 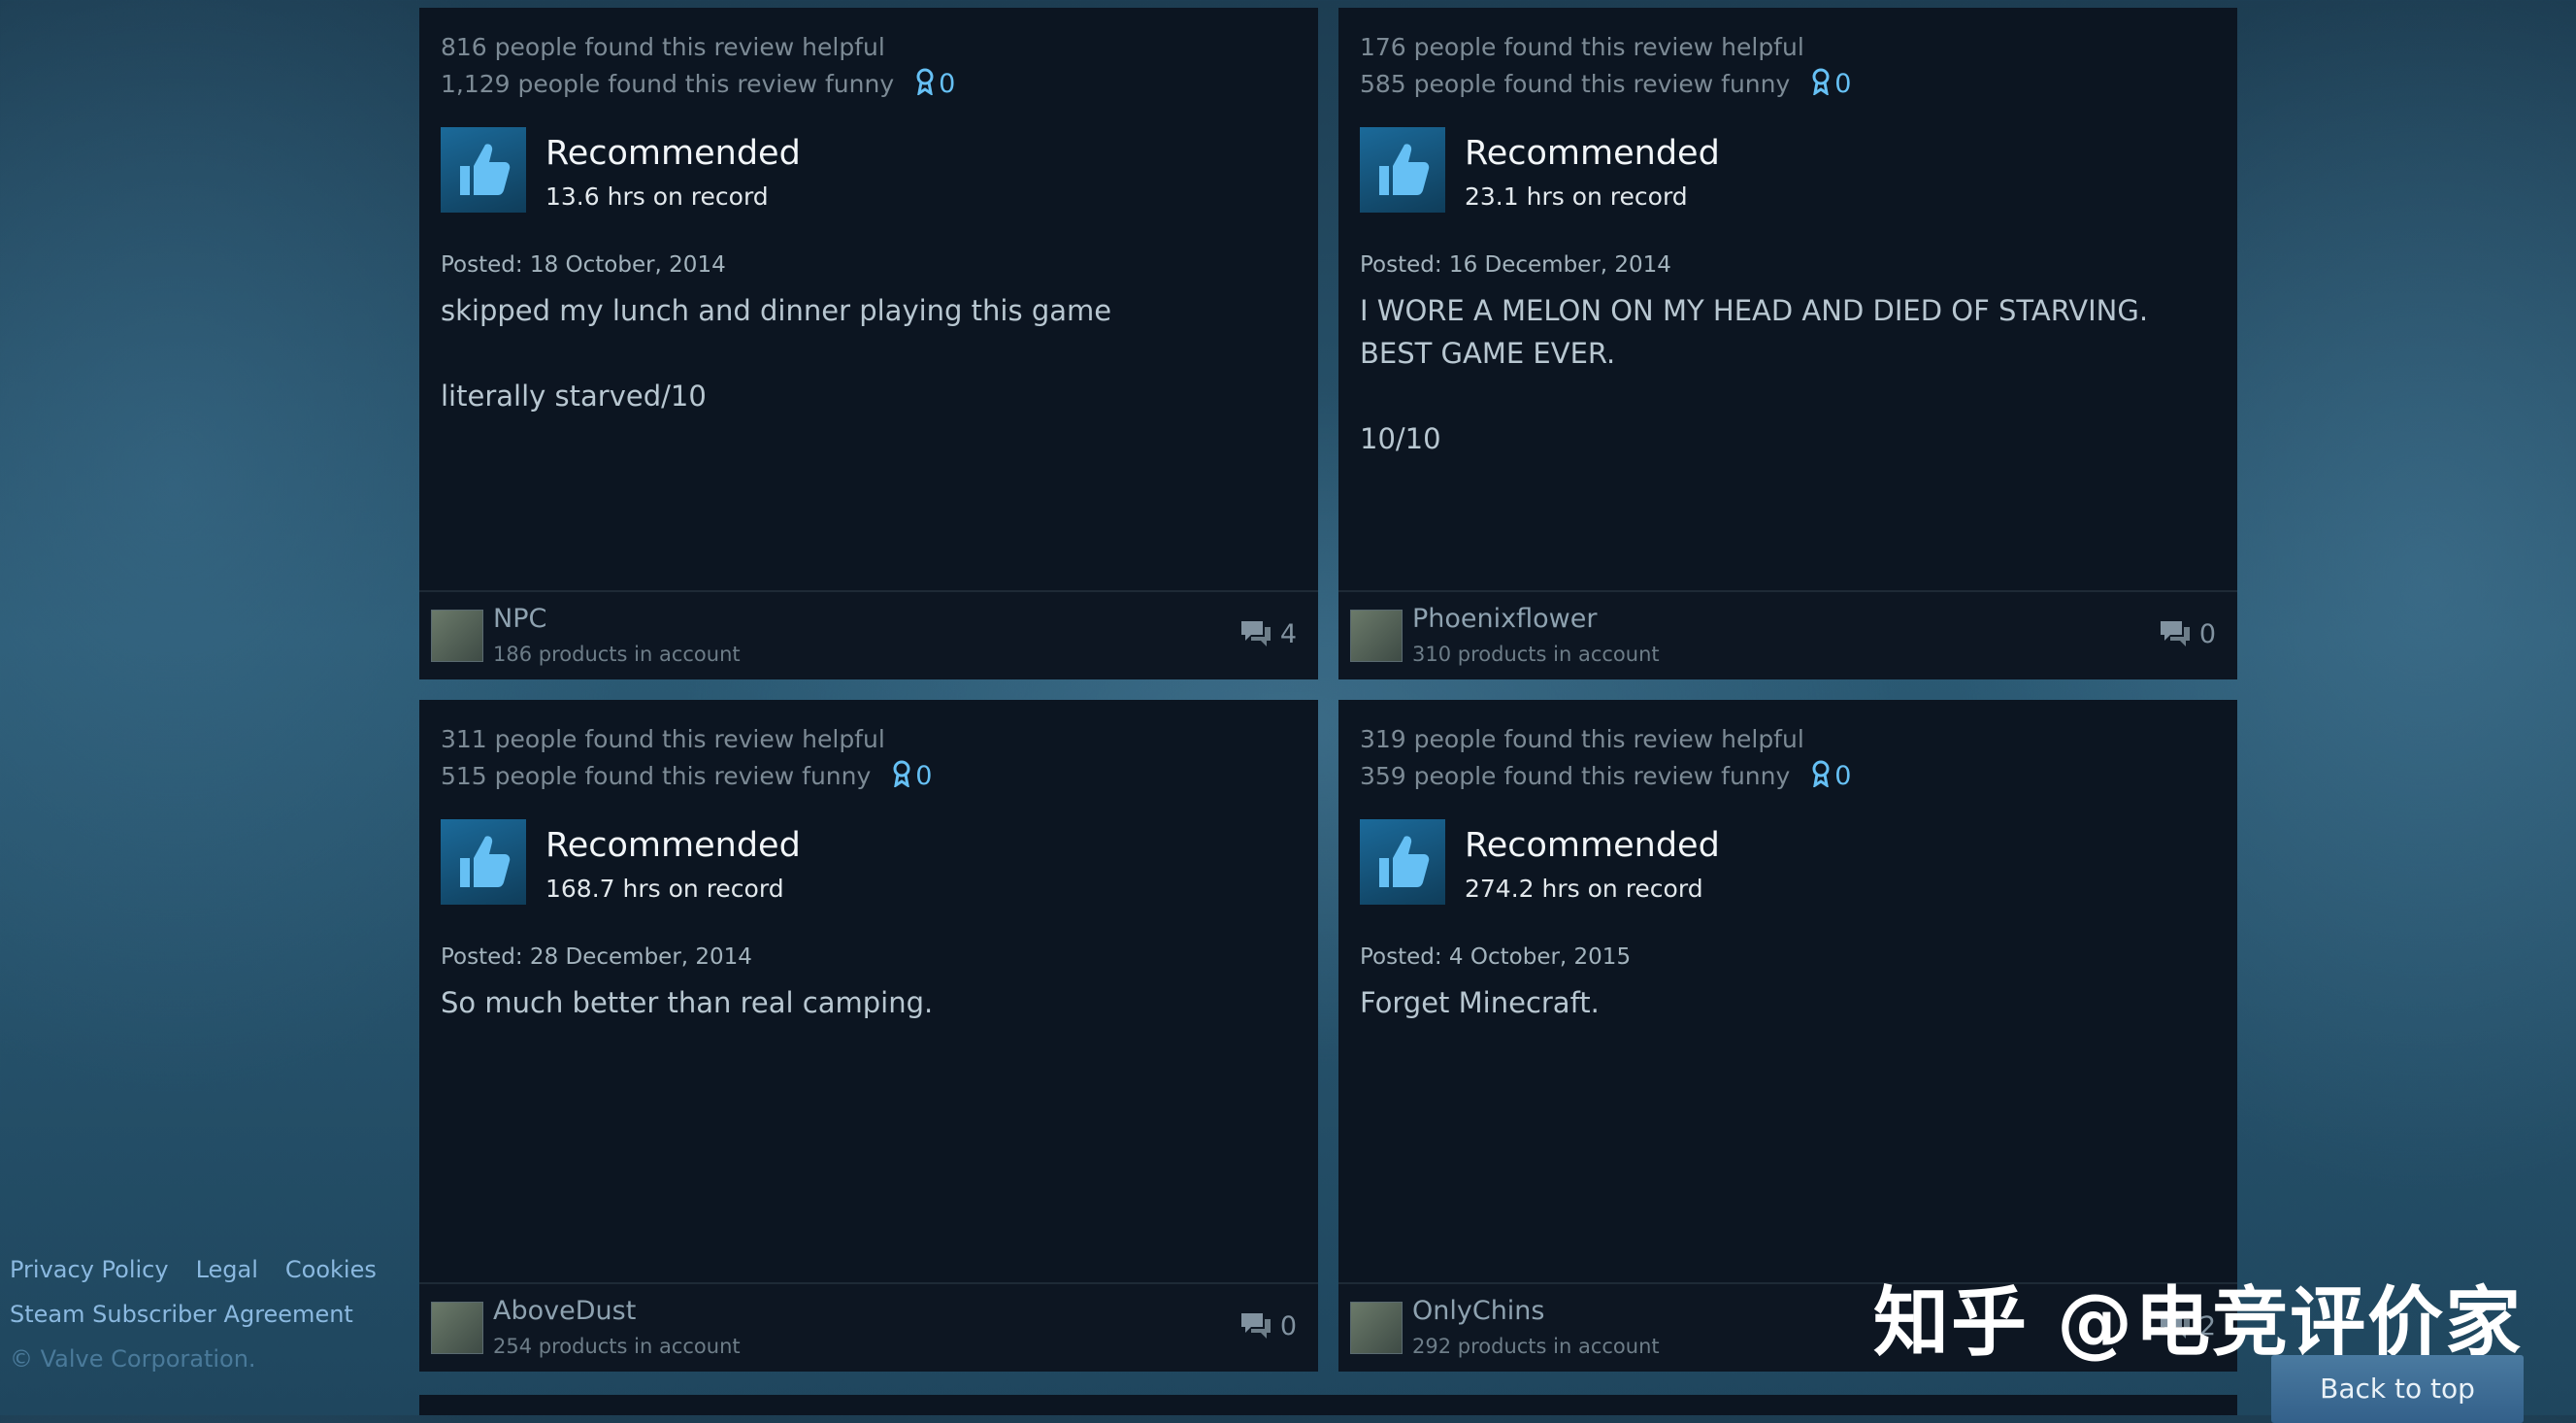 What do you see at coordinates (2397, 1389) in the screenshot?
I see `back-to-top-button: Back to top` at bounding box center [2397, 1389].